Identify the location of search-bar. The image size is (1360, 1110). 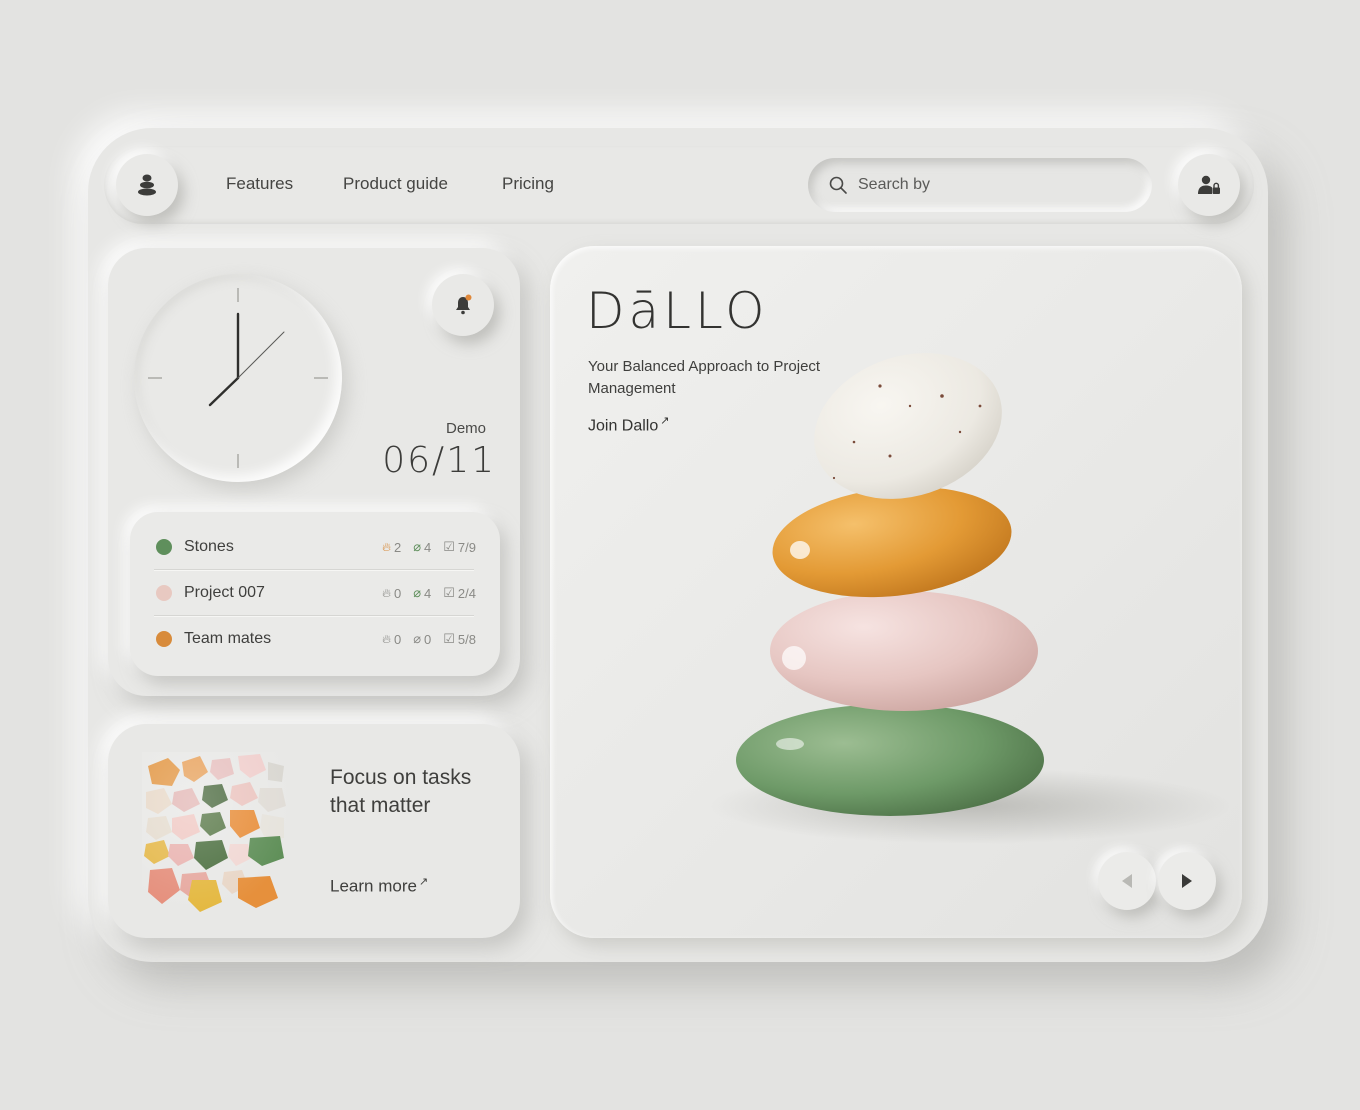
(980, 185).